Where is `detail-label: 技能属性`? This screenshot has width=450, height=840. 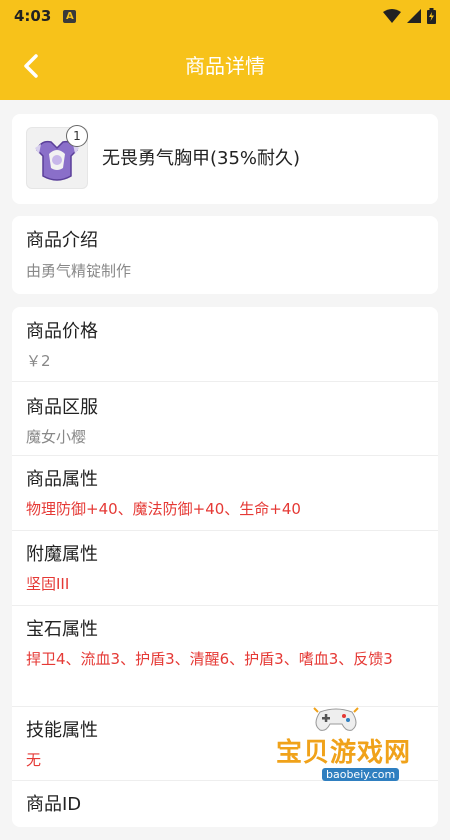 detail-label: 技能属性 is located at coordinates (62, 730).